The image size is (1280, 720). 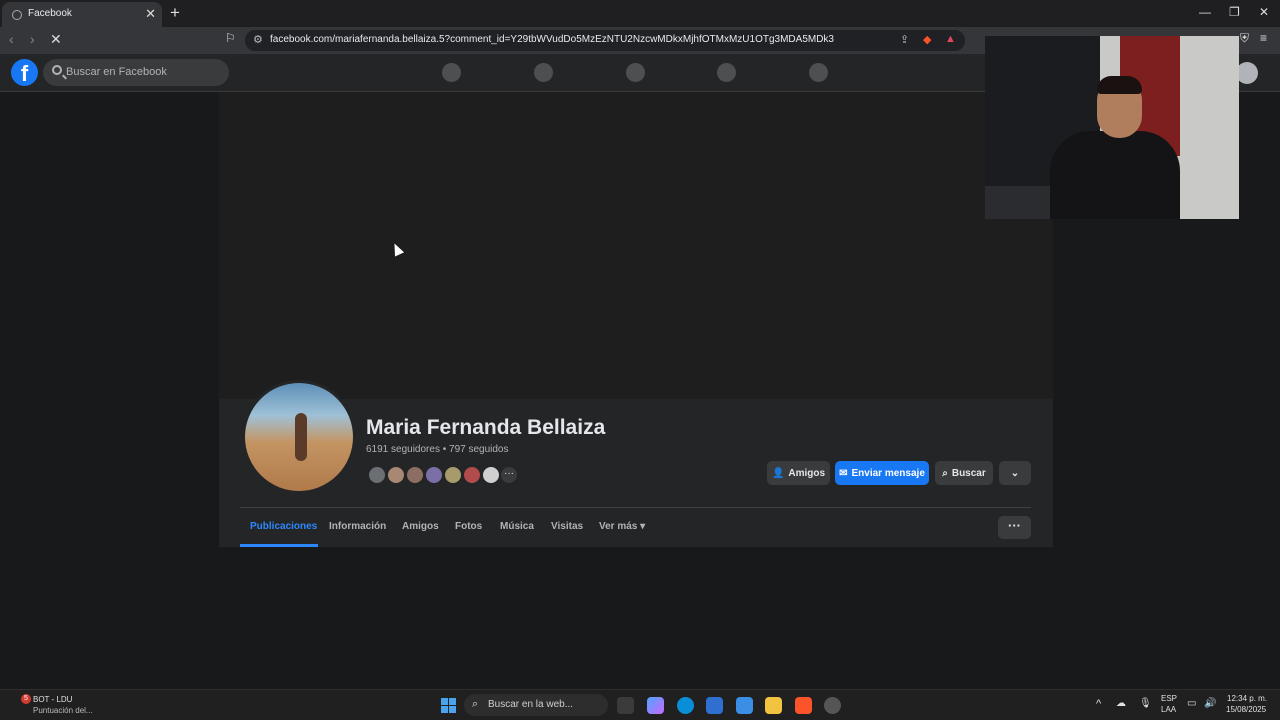 What do you see at coordinates (517, 526) in the screenshot?
I see `tab-musica: Música` at bounding box center [517, 526].